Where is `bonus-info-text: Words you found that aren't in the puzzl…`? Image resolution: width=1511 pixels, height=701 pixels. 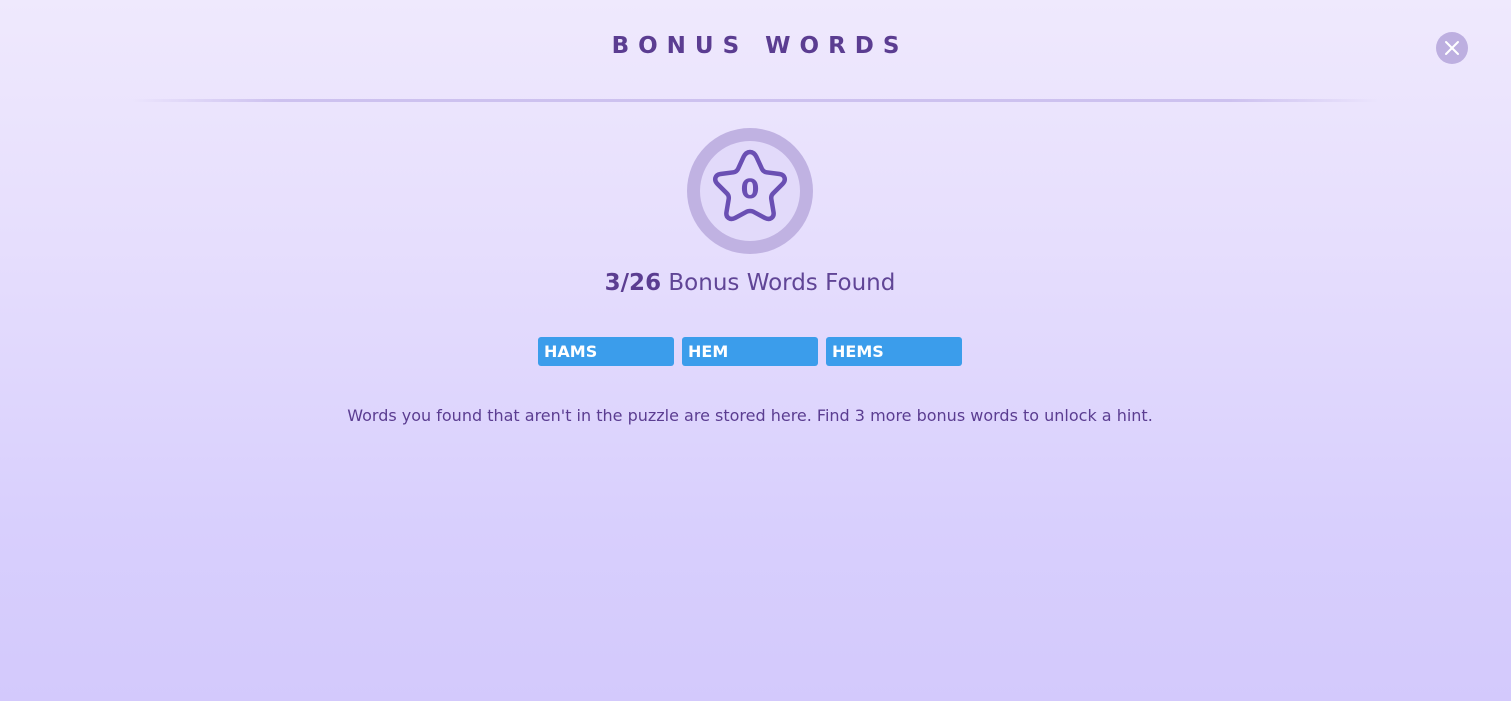 bonus-info-text: Words you found that aren't in the puzzl… is located at coordinates (750, 415).